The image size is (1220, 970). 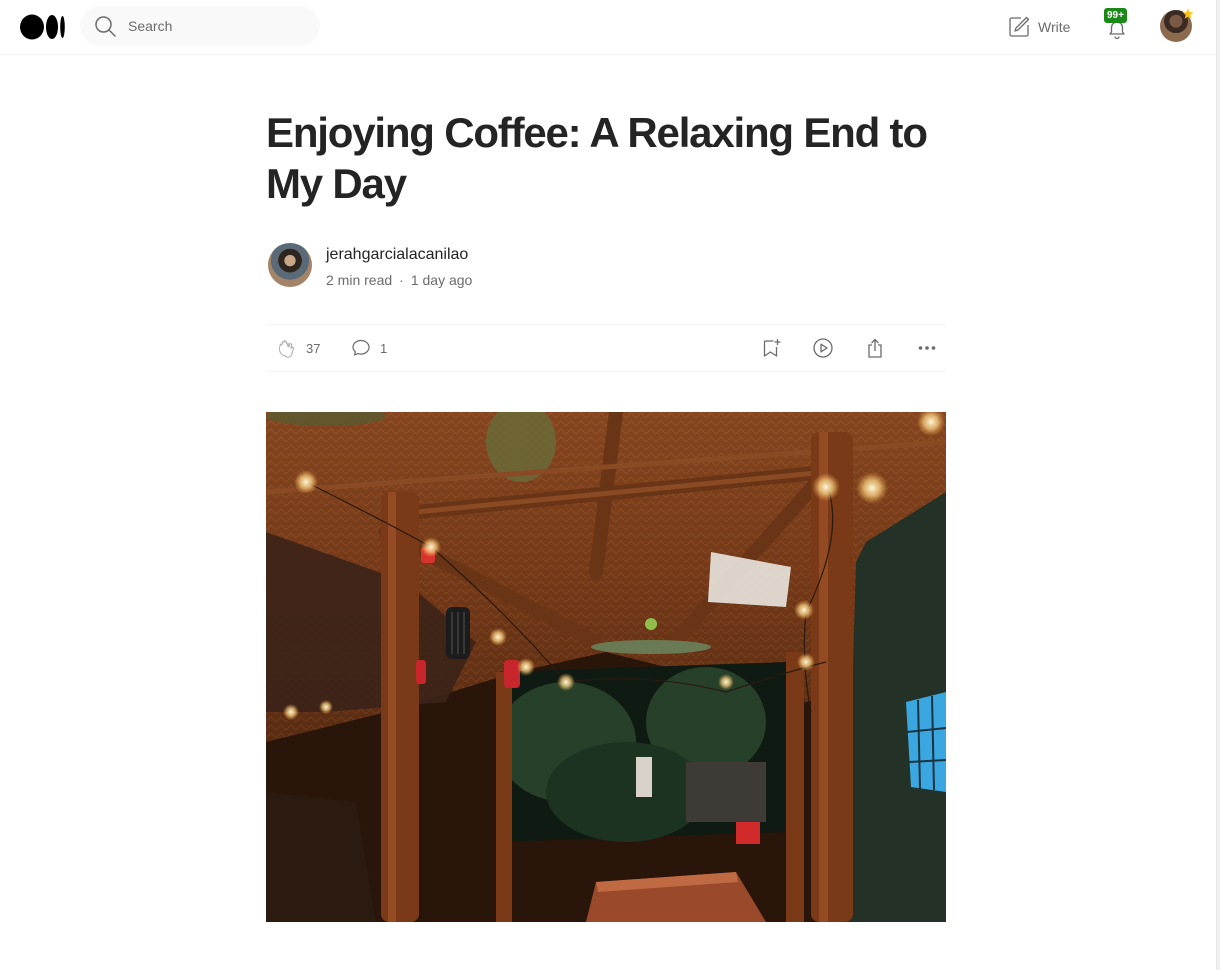 I want to click on responses-count: 1, so click(x=384, y=348).